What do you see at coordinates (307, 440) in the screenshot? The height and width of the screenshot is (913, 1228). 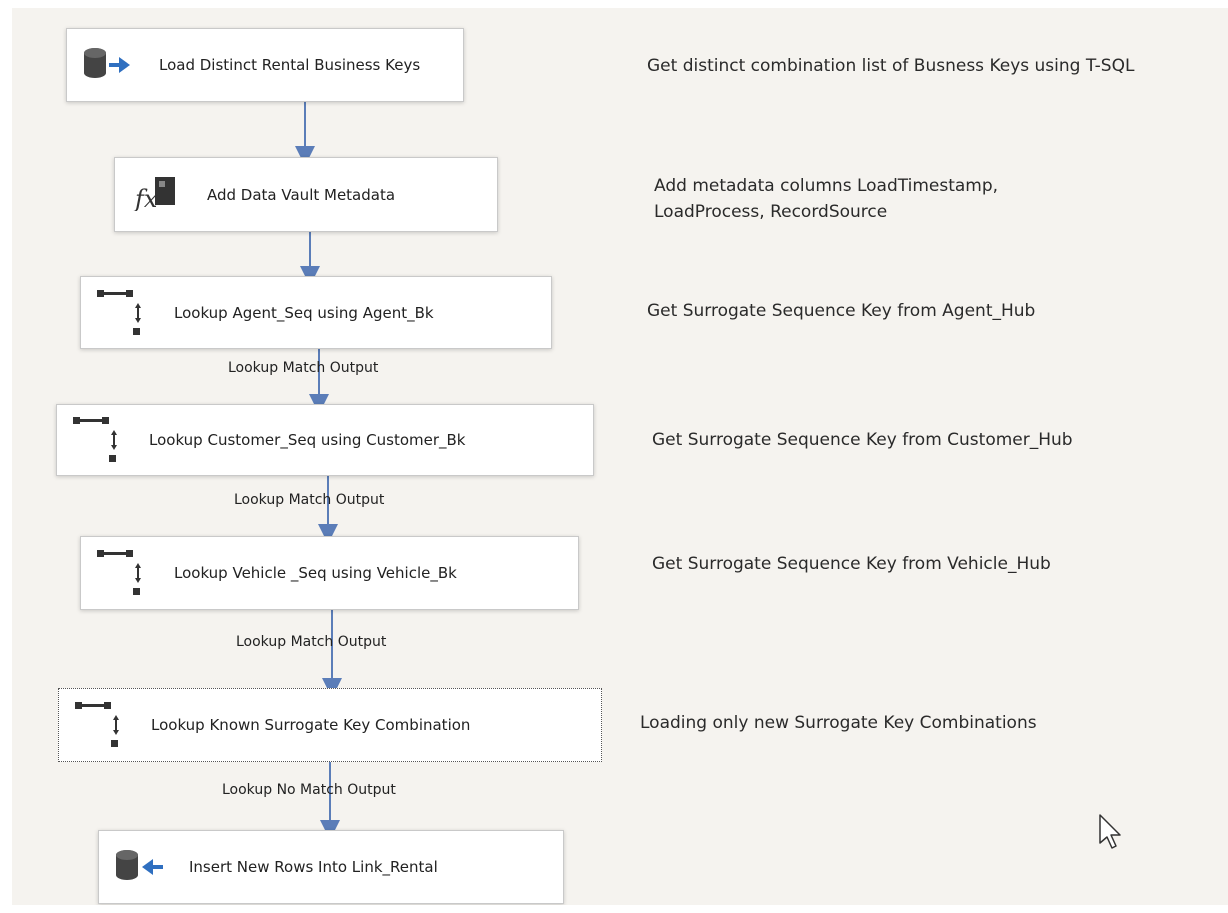 I see `task-label: Lookup Customer_Seq using Customer_Bk` at bounding box center [307, 440].